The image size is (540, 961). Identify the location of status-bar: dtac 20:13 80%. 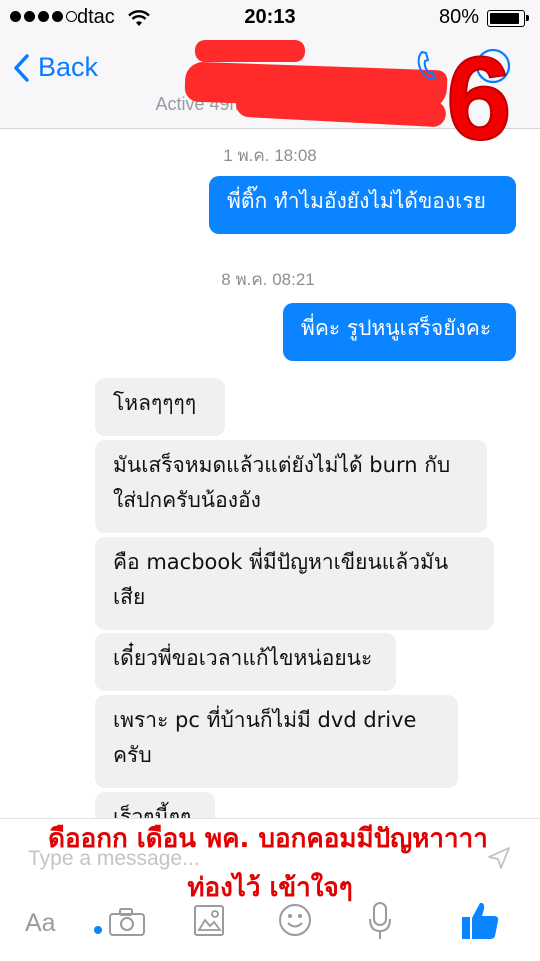
(270, 18).